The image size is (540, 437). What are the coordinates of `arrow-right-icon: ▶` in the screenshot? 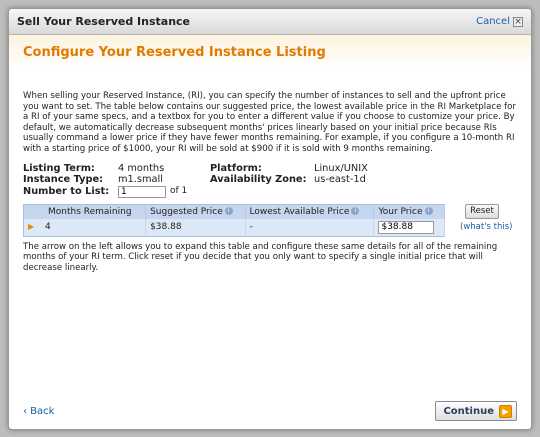 It's located at (505, 411).